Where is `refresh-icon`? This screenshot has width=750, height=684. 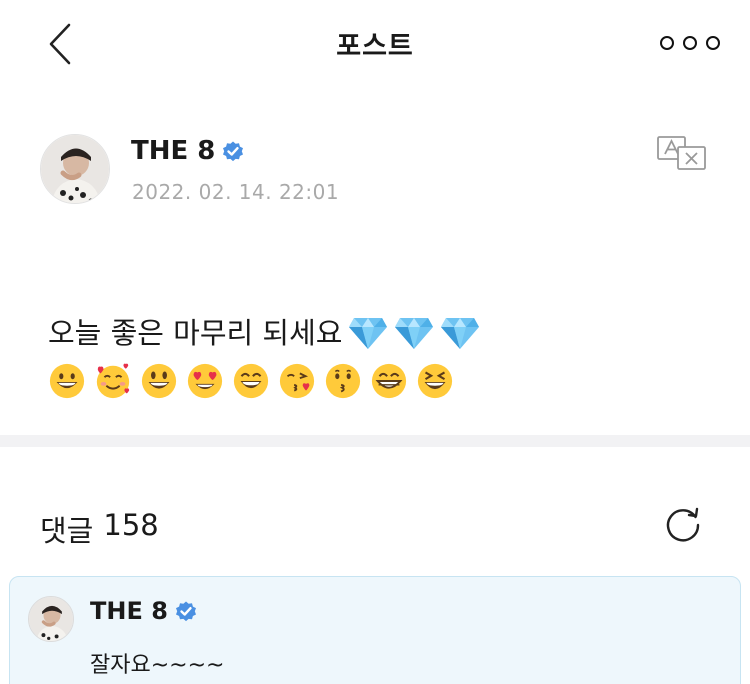
refresh-icon is located at coordinates (683, 524).